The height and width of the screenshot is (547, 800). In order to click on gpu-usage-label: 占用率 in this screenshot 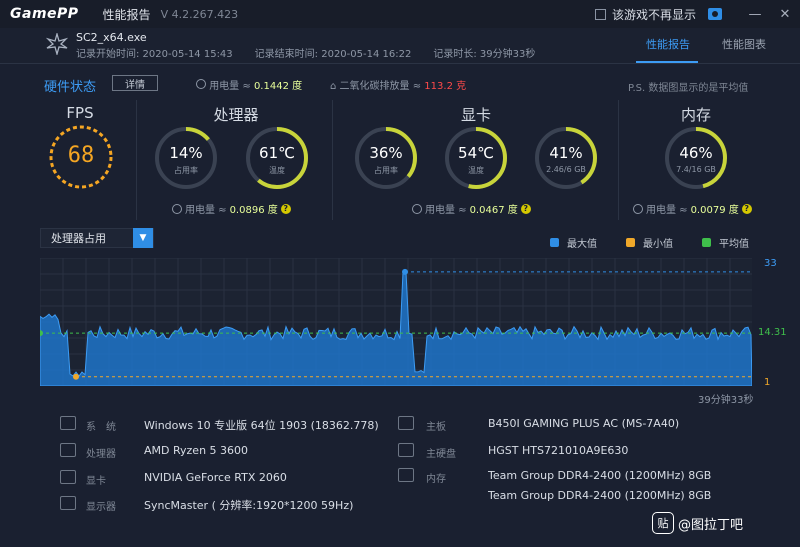, I will do `click(386, 170)`.